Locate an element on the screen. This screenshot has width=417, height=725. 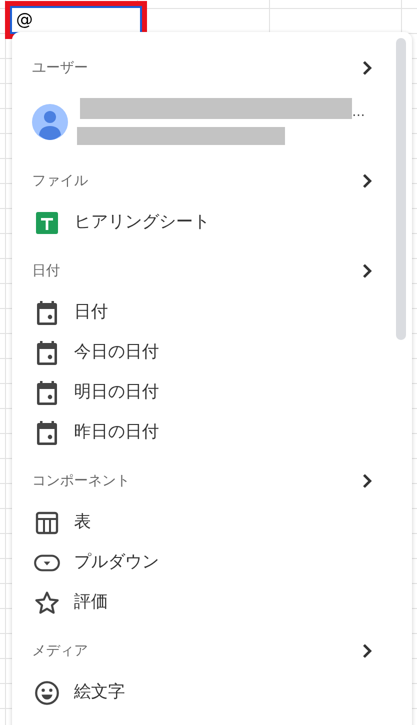
menu-item: 絵文字 is located at coordinates (212, 693).